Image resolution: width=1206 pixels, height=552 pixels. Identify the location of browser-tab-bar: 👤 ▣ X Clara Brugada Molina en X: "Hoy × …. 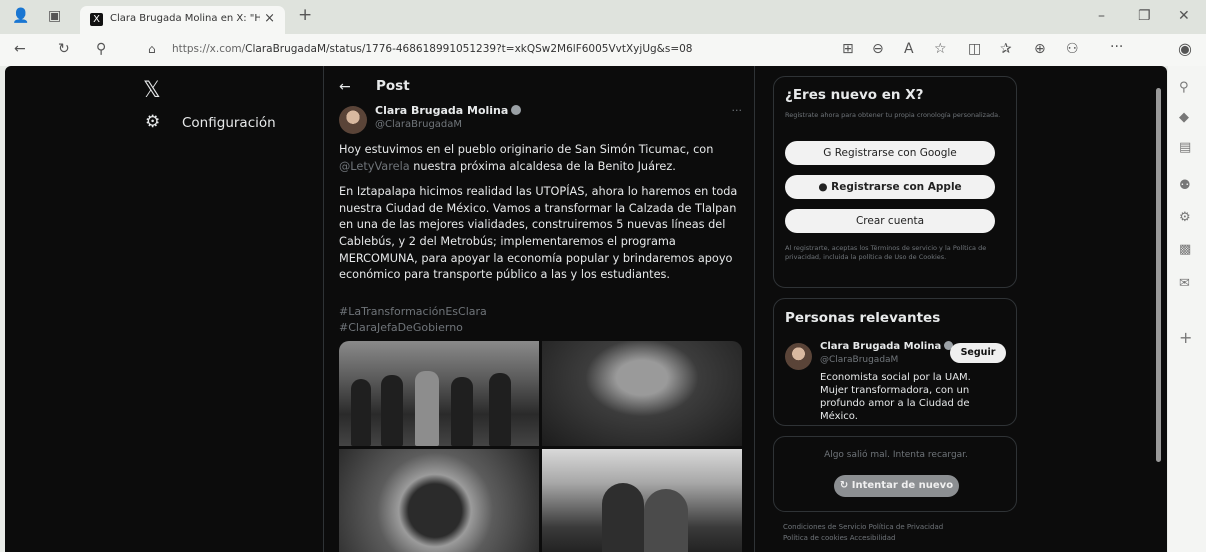
(603, 17).